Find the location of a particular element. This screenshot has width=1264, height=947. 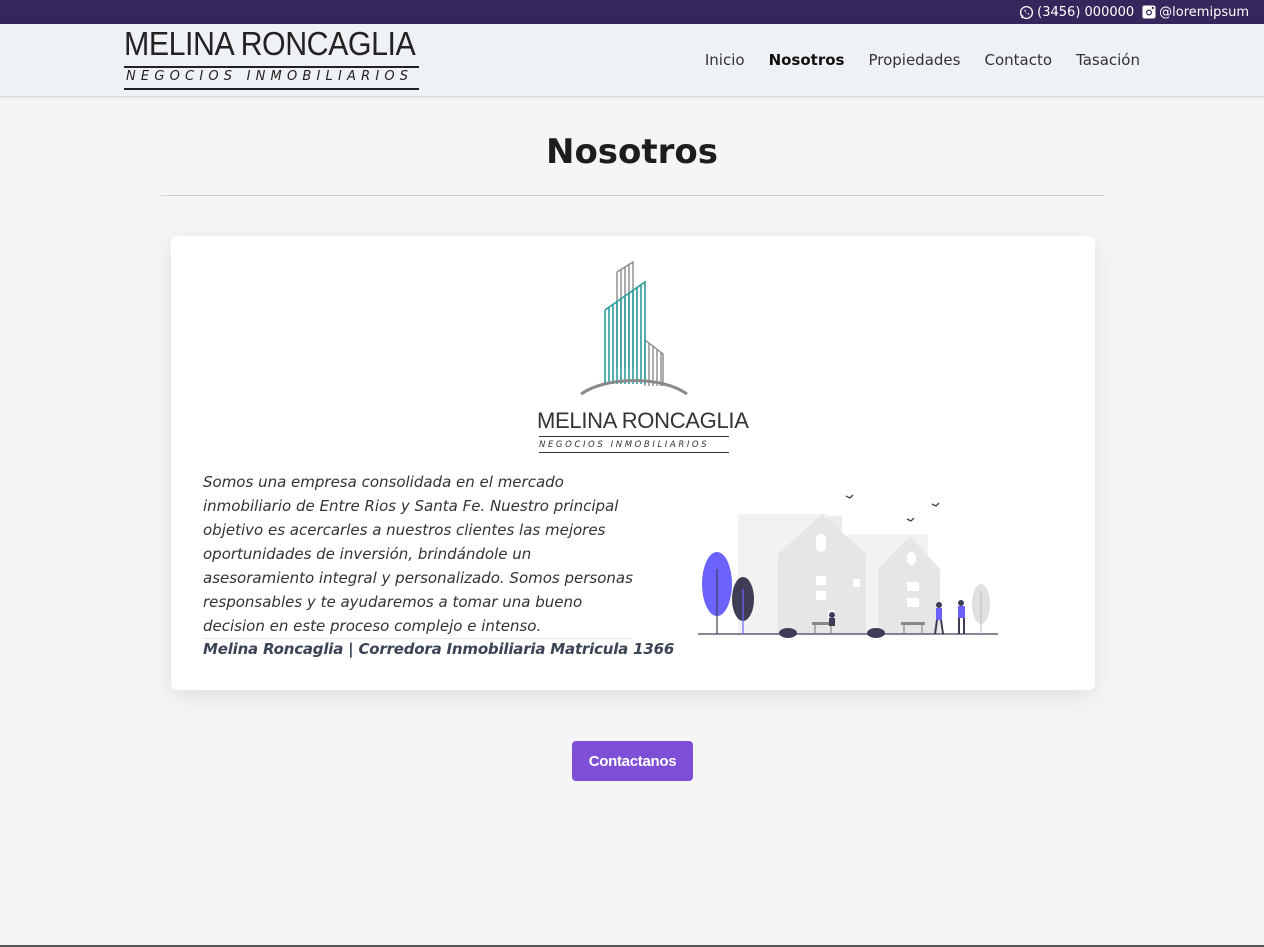

city-illustration is located at coordinates (848, 566).